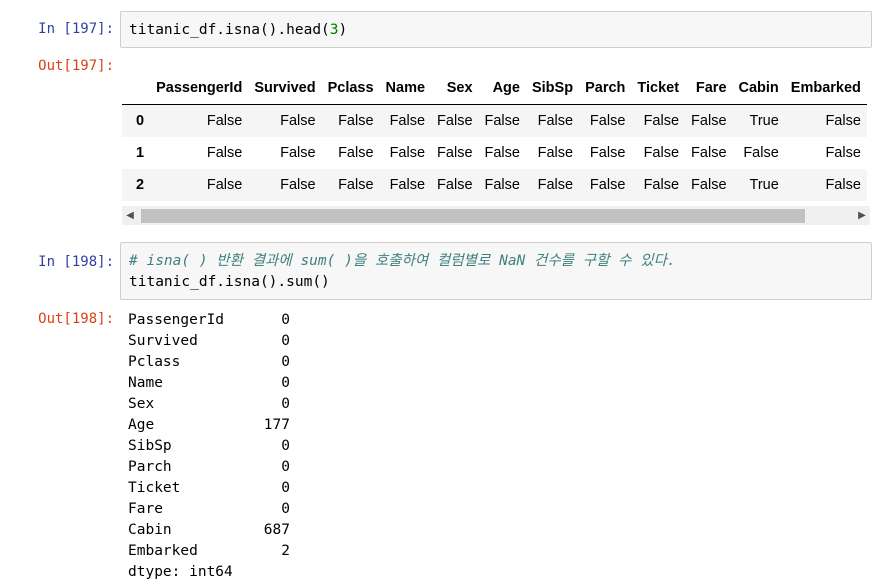 The height and width of the screenshot is (585, 891). Describe the element at coordinates (209, 530) in the screenshot. I see `series-row: Cabin 687` at that location.